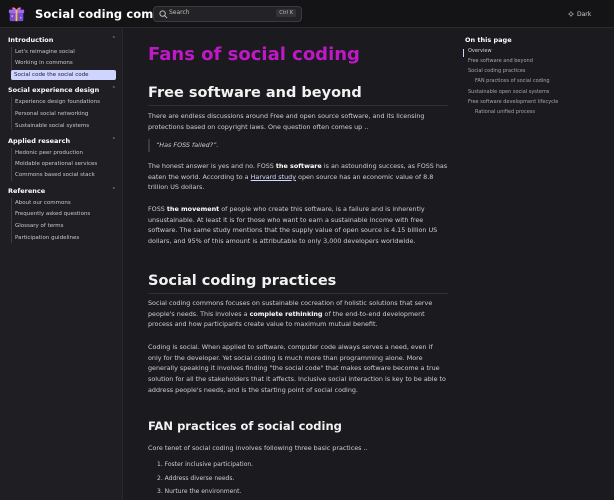 The image size is (614, 500). Describe the element at coordinates (212, 166) in the screenshot. I see `text-span: The honest answer is yes and no. FOSS` at that location.